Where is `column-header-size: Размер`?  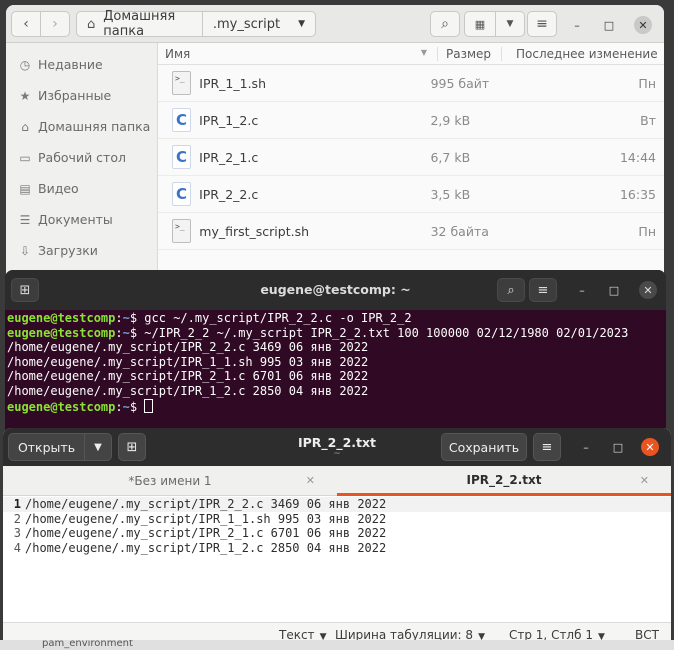
column-header-size: Размер is located at coordinates (470, 53).